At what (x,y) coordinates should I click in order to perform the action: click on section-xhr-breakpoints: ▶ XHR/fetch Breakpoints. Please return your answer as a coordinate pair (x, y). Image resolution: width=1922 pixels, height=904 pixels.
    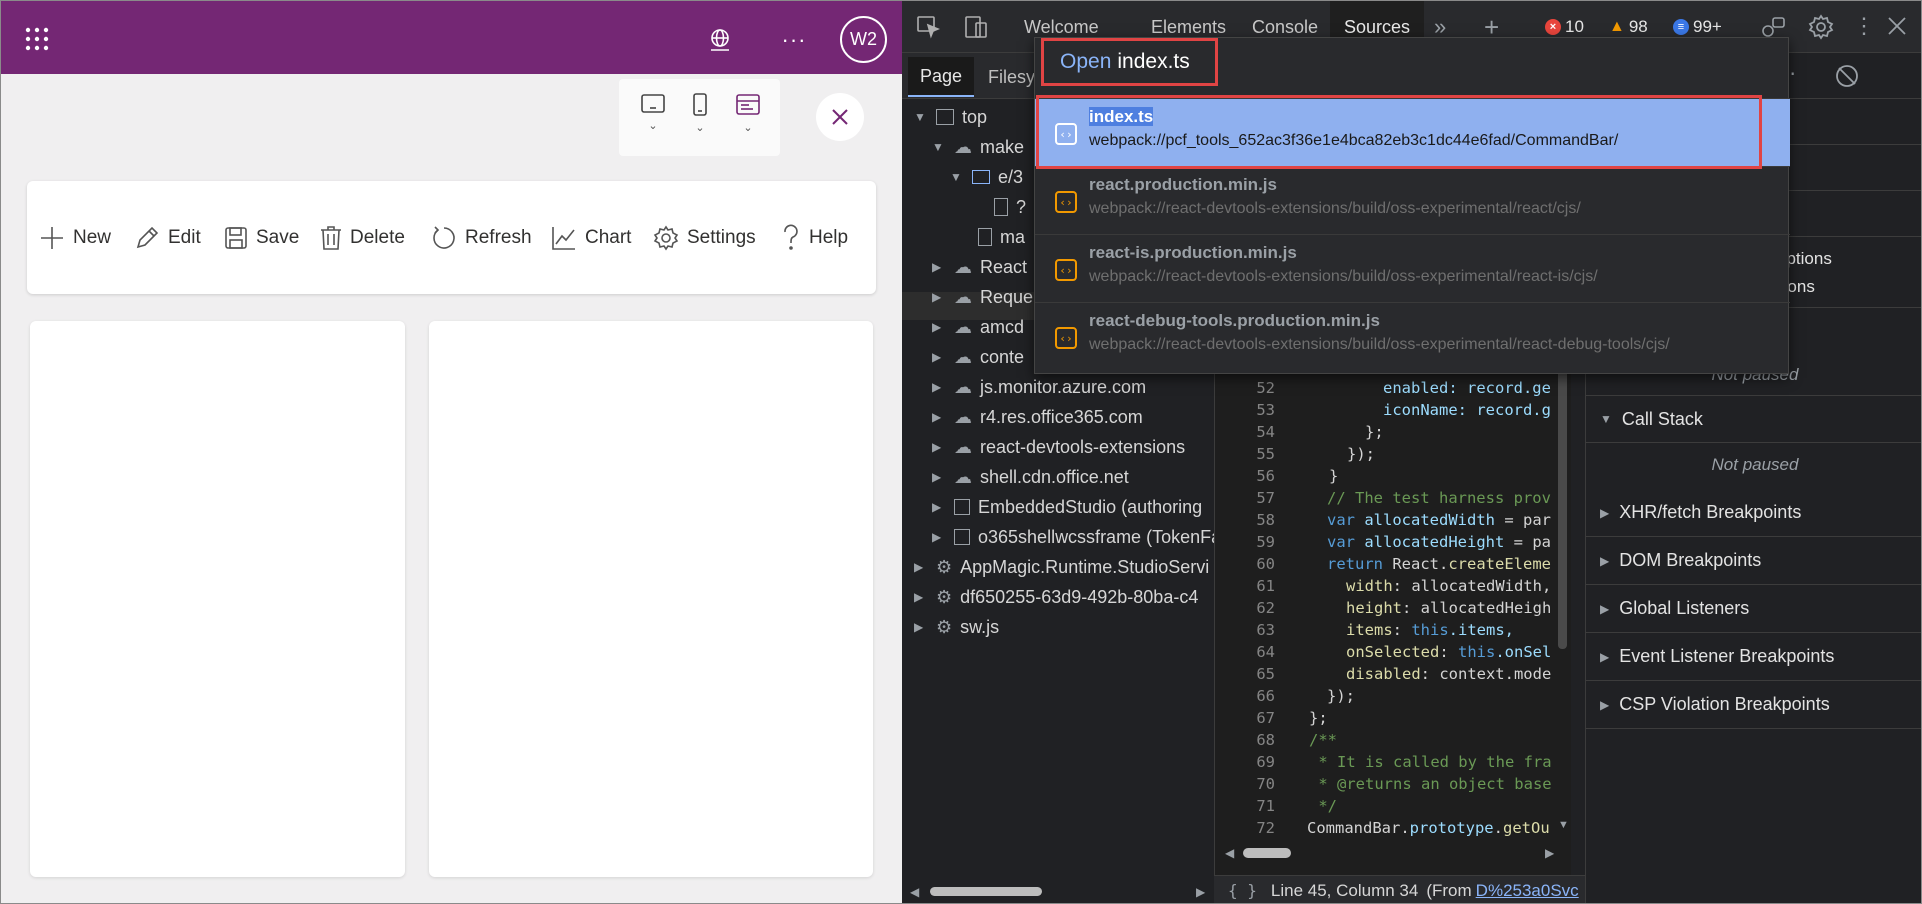
    Looking at the image, I should click on (1753, 513).